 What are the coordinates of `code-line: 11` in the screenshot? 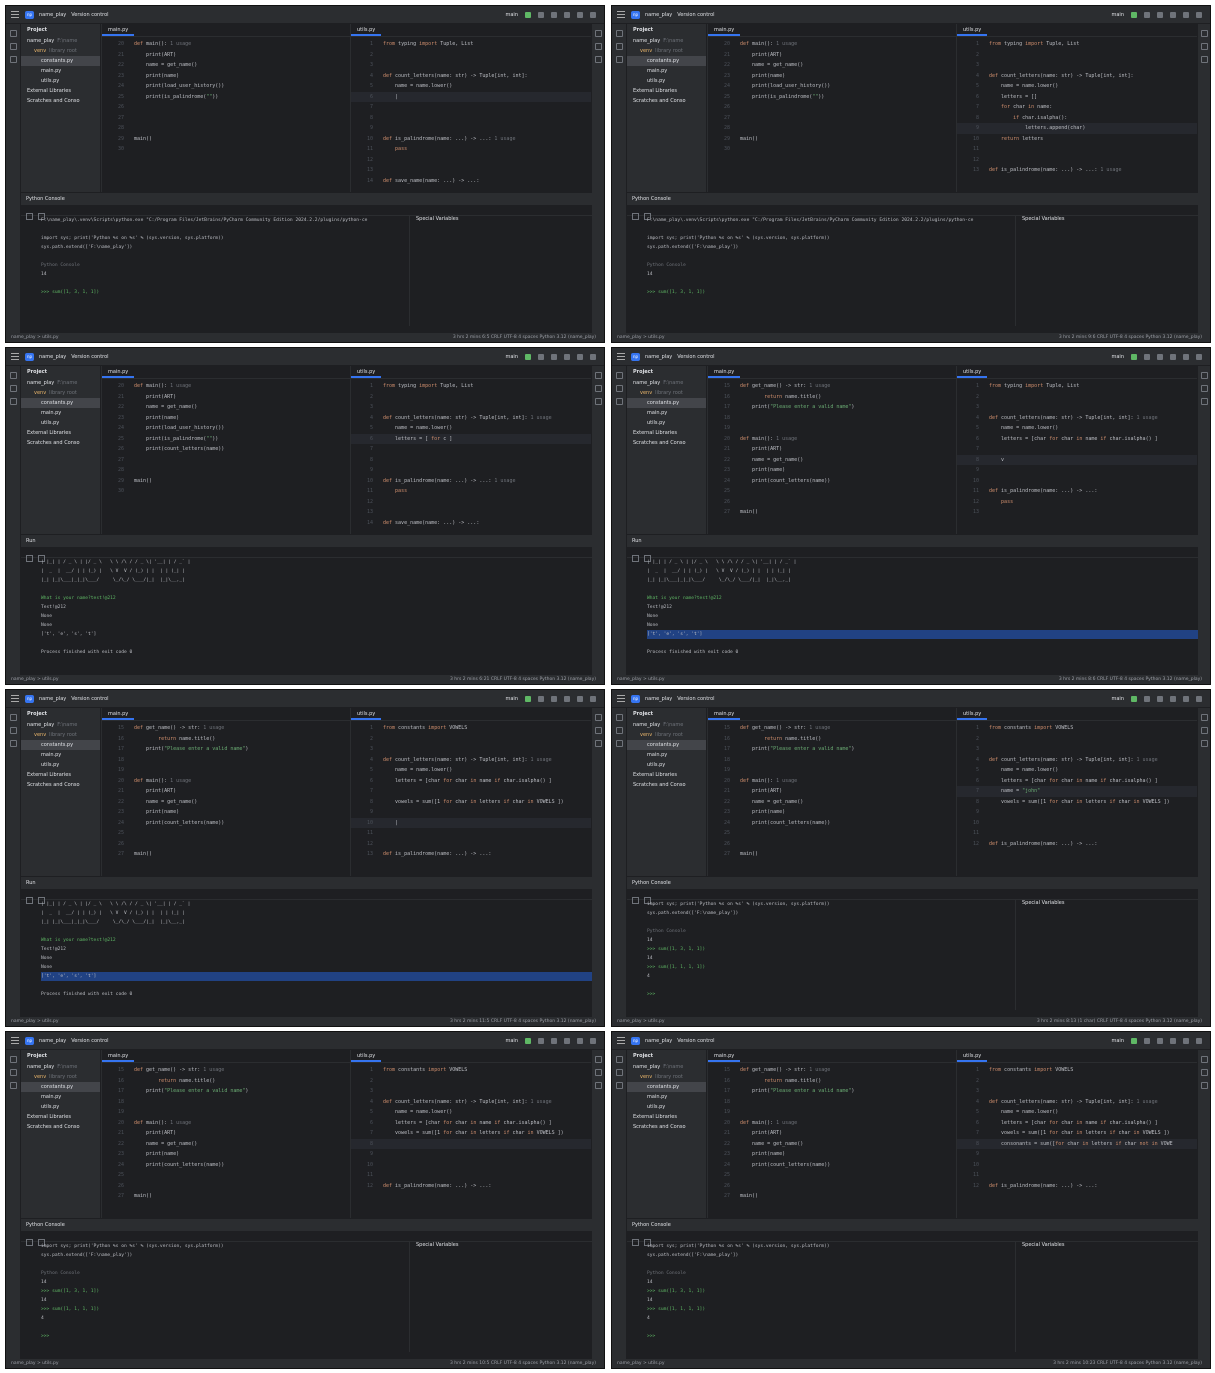 It's located at (1079, 1175).